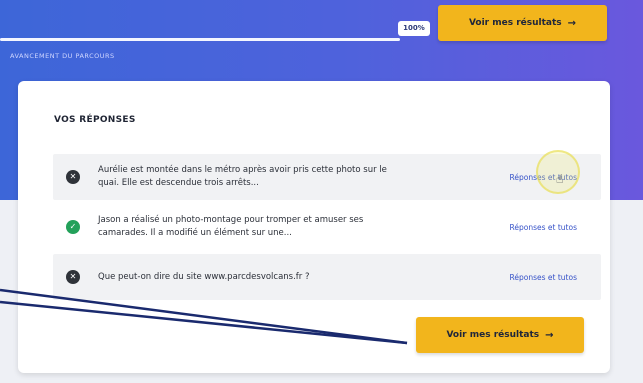  What do you see at coordinates (204, 322) in the screenshot?
I see `annotation-line-lower` at bounding box center [204, 322].